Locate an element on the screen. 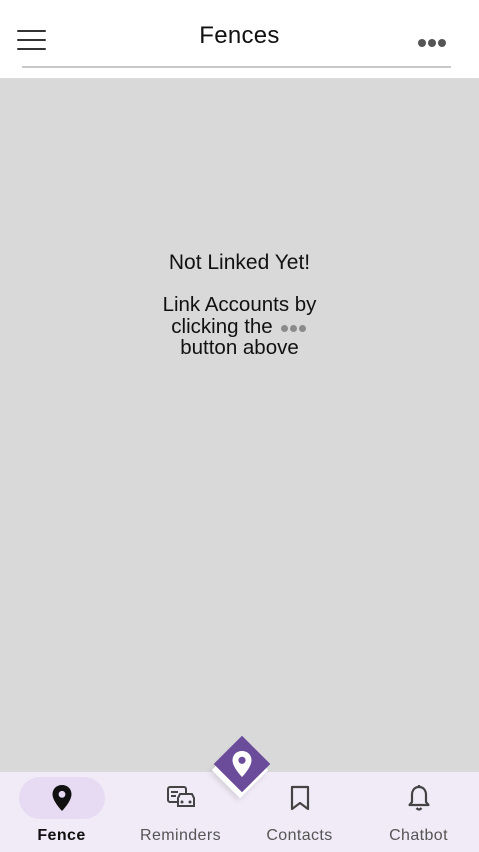 This screenshot has height=852, width=479. nav-label-reminders: Reminders is located at coordinates (180, 835).